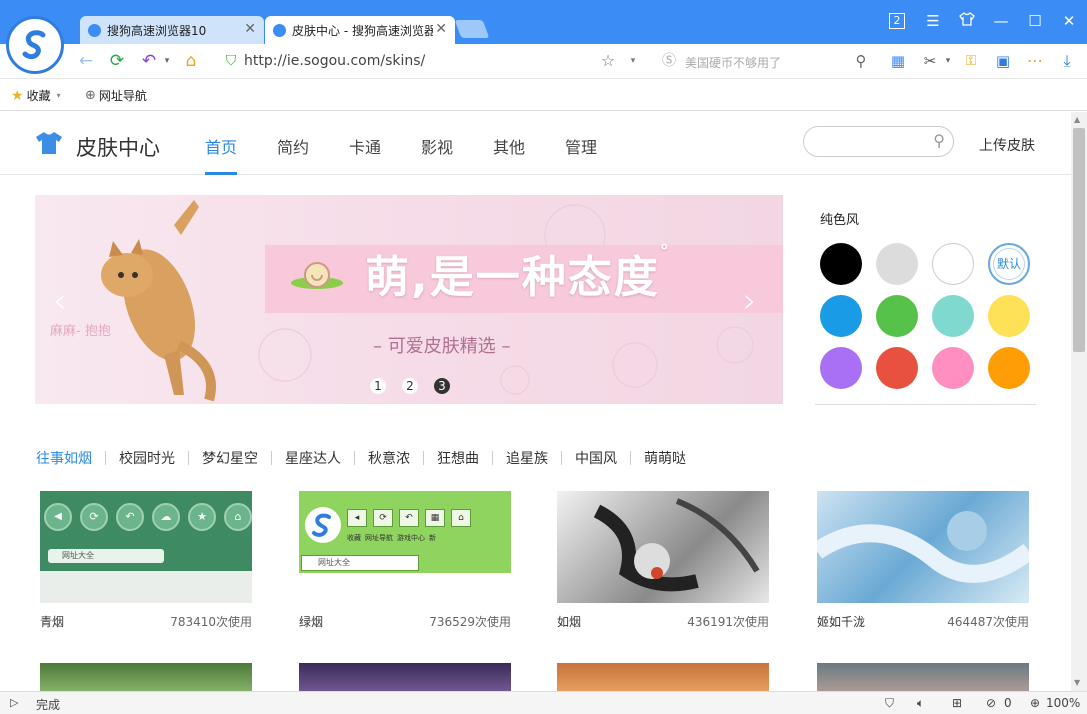 The width and height of the screenshot is (1087, 714). I want to click on swatch-pink, so click(953, 368).